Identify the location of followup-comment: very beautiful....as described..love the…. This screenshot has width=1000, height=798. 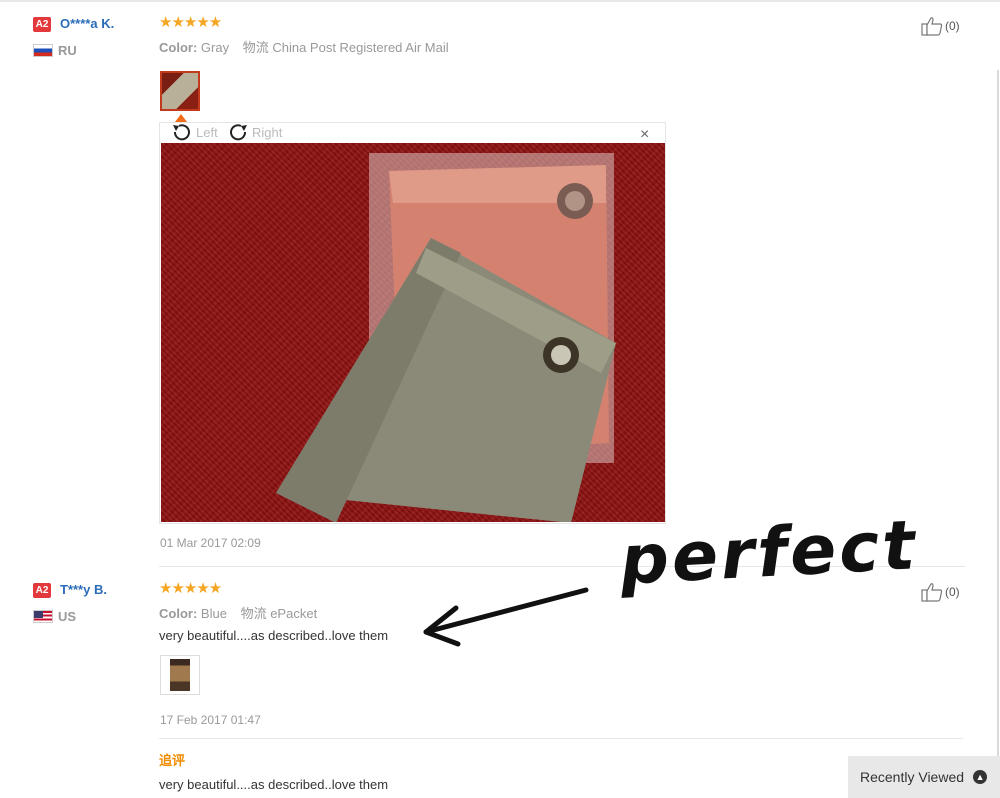
(274, 784).